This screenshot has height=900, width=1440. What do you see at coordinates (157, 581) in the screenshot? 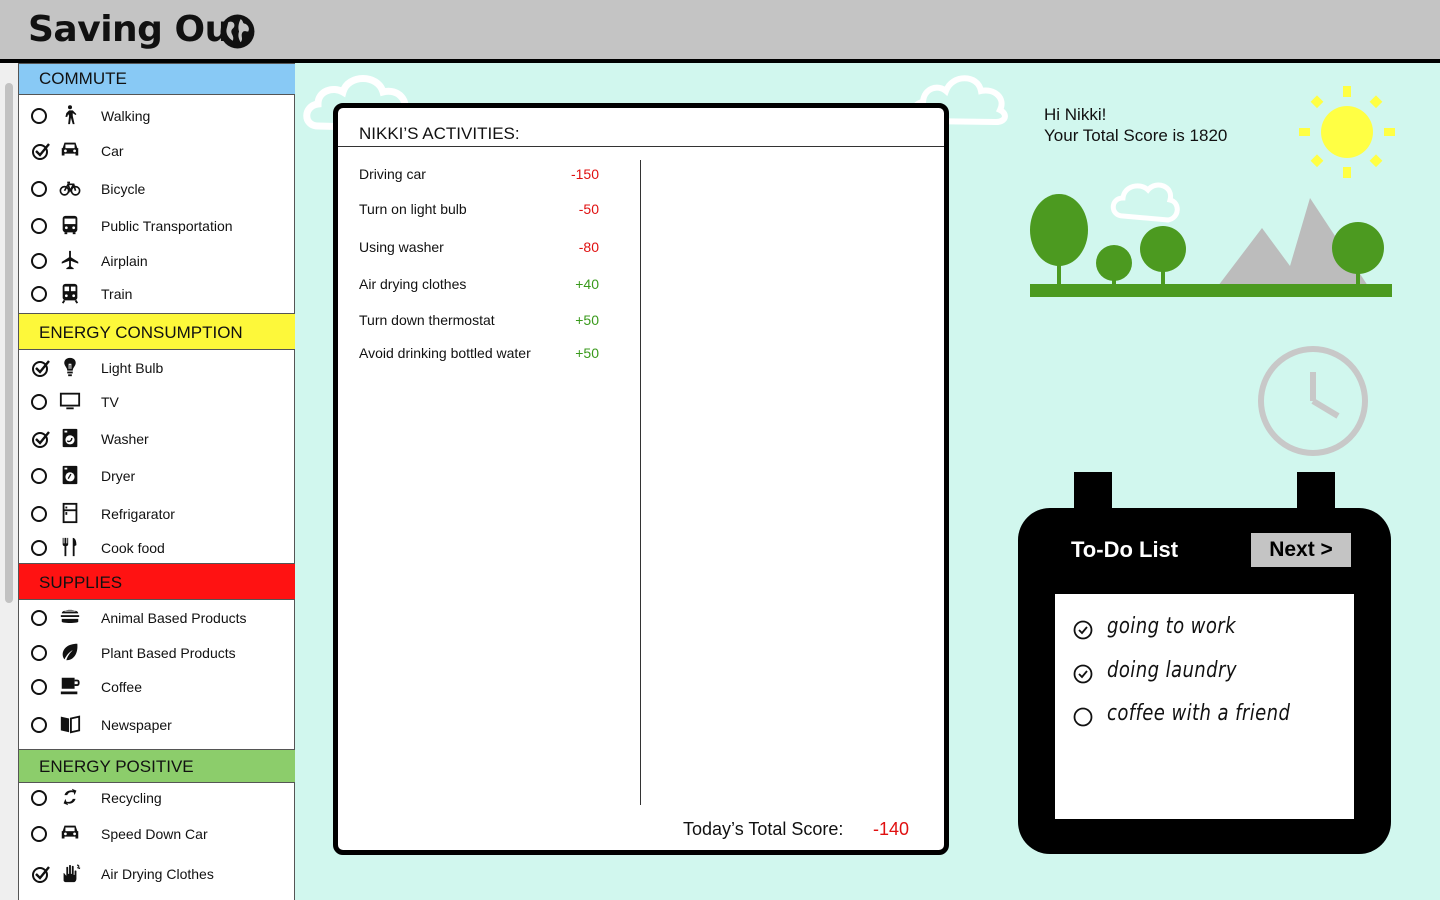
I see `section-supplies: SUPPLIES` at bounding box center [157, 581].